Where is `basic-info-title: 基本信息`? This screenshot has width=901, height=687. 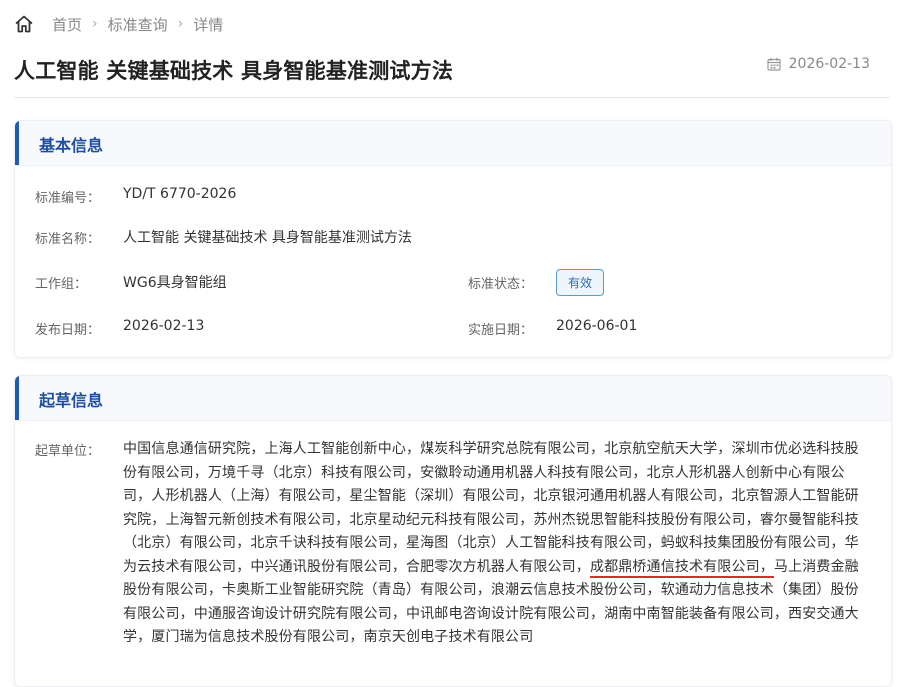 basic-info-title: 基本信息 is located at coordinates (71, 145).